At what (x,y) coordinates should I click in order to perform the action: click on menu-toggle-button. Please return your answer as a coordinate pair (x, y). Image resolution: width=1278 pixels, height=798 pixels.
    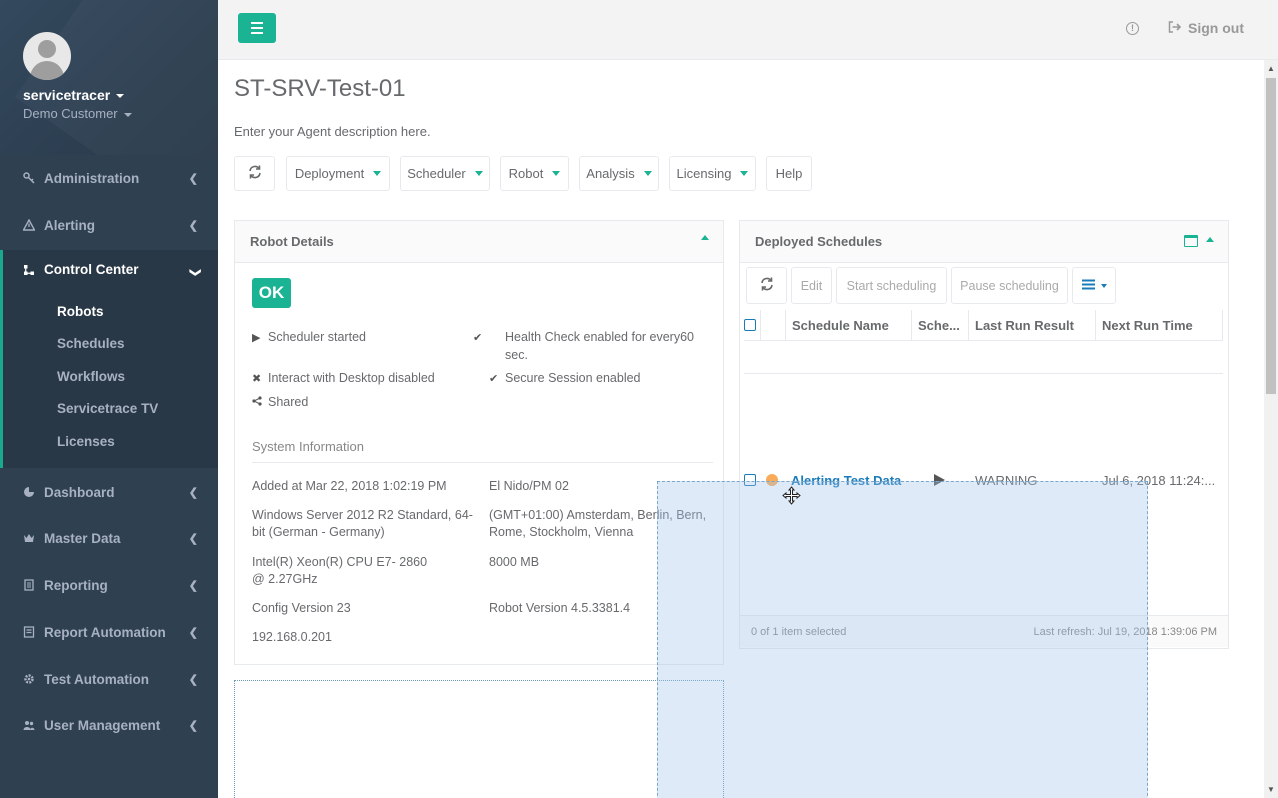
    Looking at the image, I should click on (257, 28).